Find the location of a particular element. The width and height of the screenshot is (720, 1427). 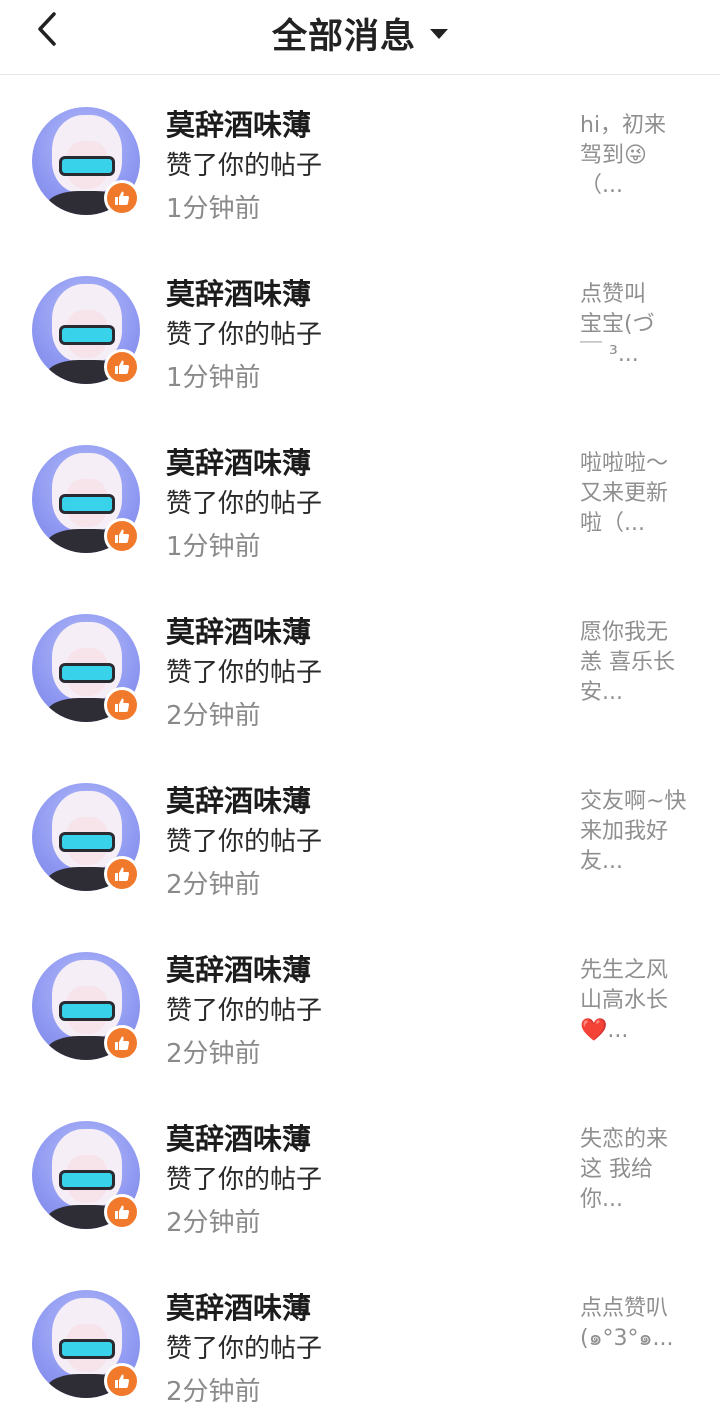

top-bar: 全部消息 is located at coordinates (360, 37).